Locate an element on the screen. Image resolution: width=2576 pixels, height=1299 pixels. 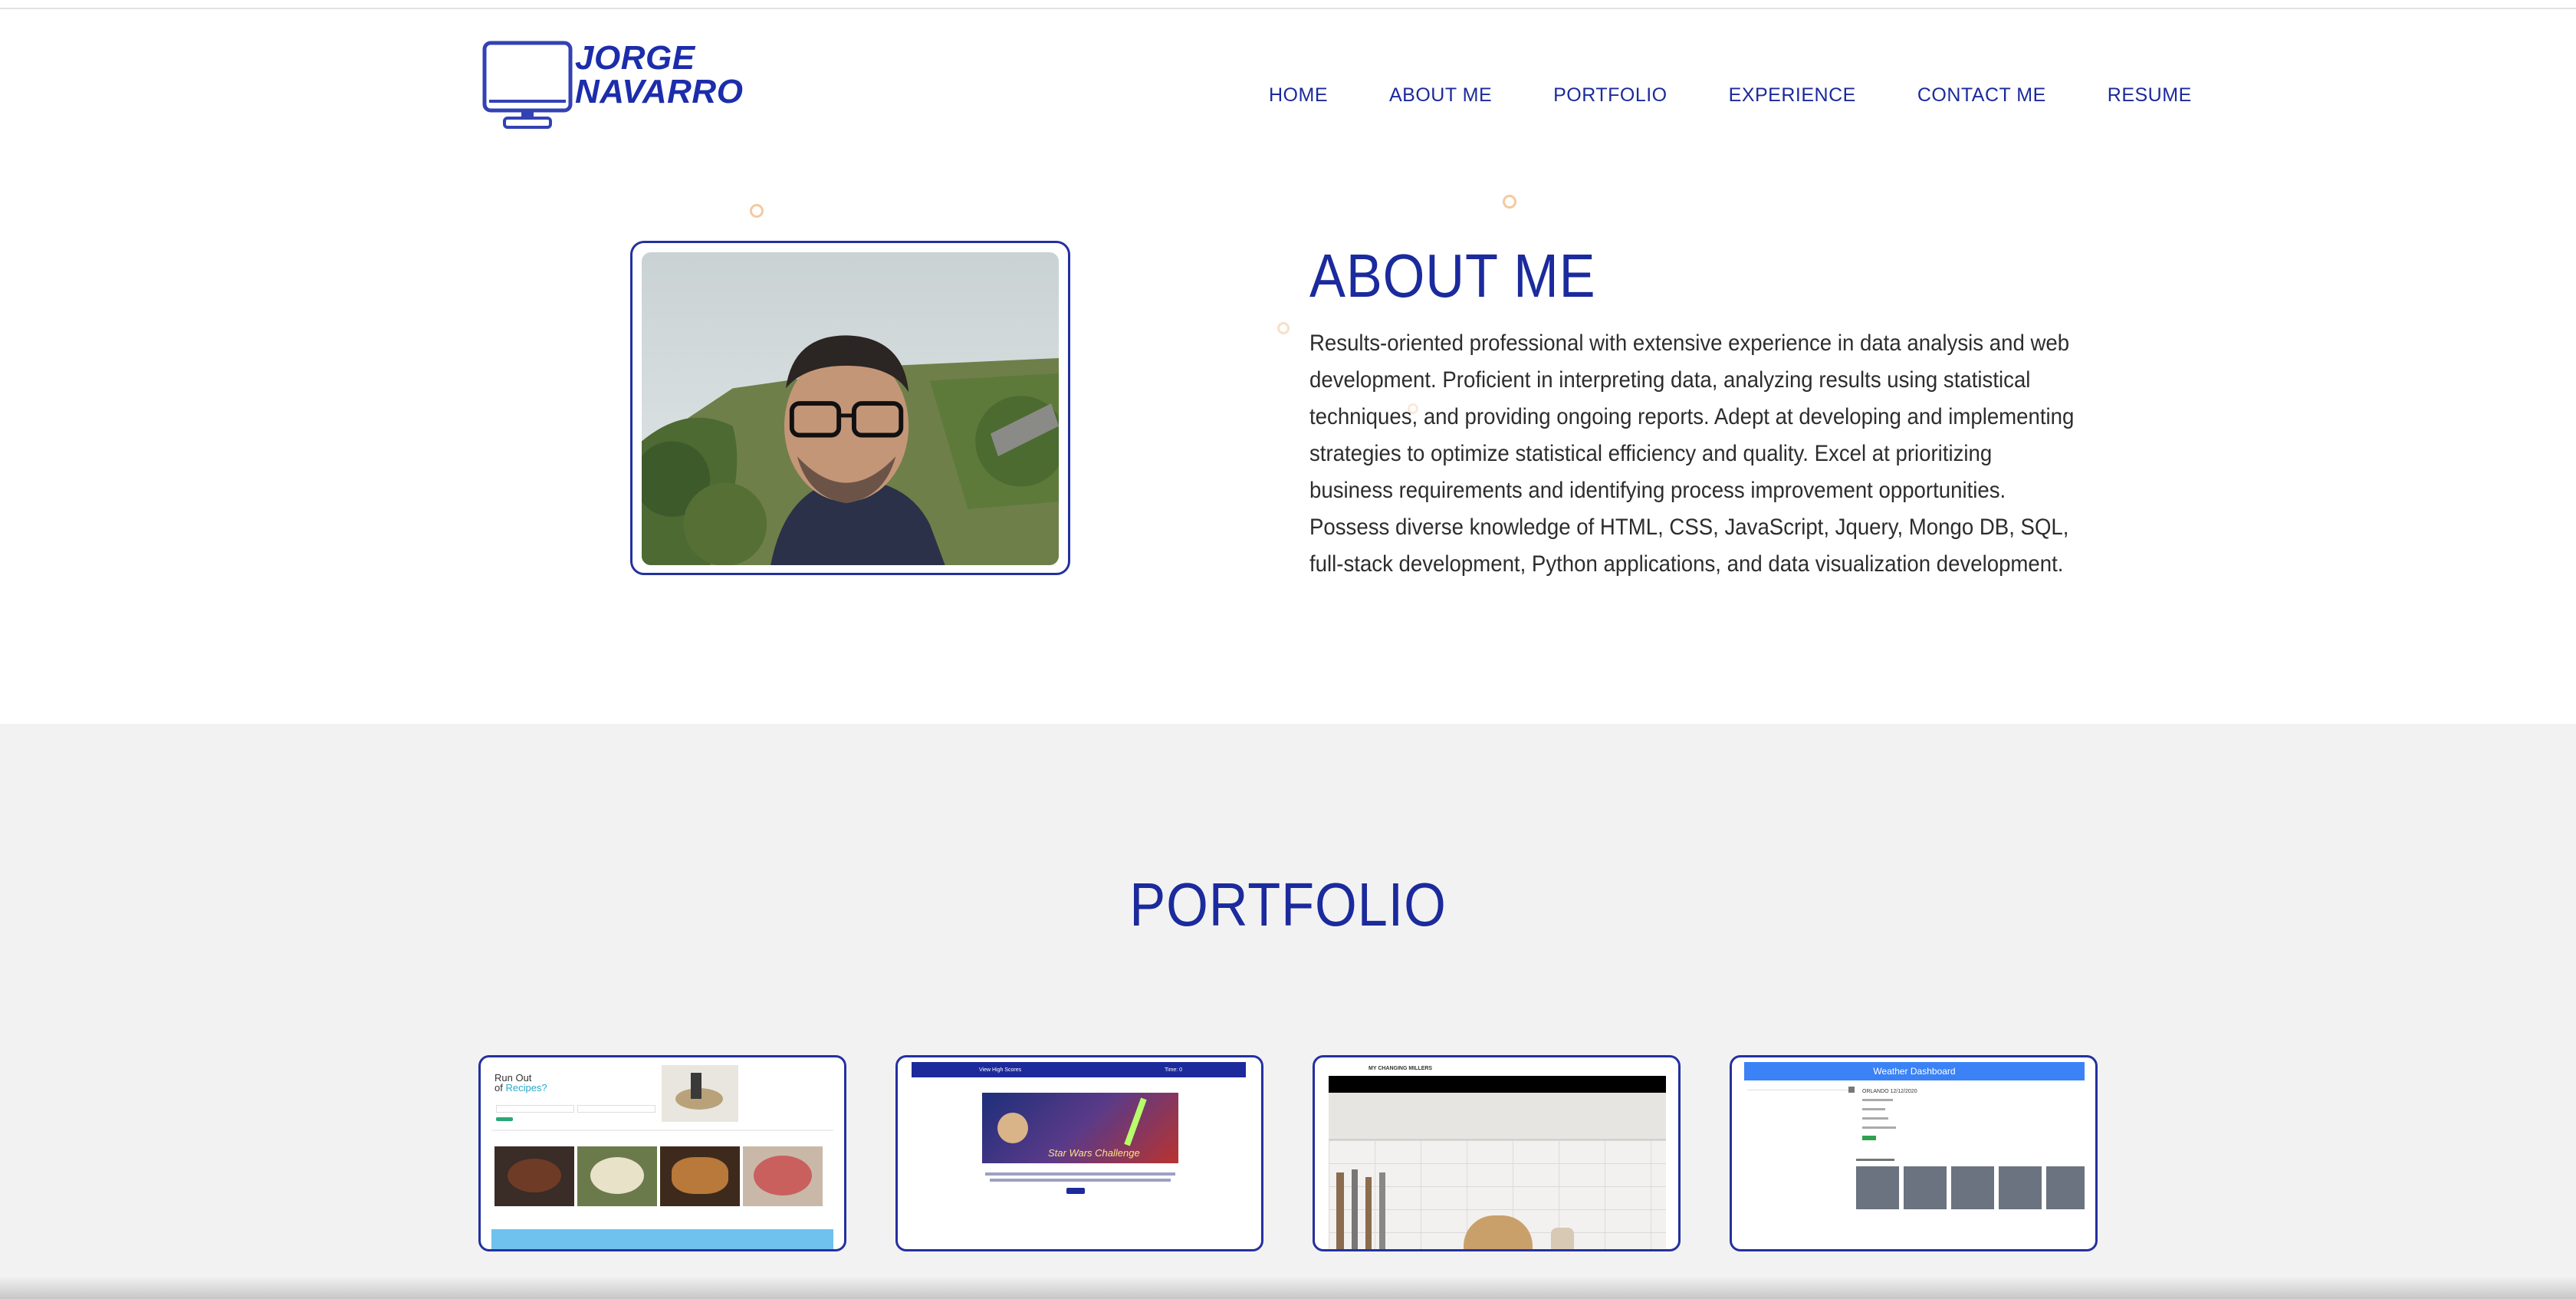
timer-label: Time: 0 is located at coordinates (1174, 1070).